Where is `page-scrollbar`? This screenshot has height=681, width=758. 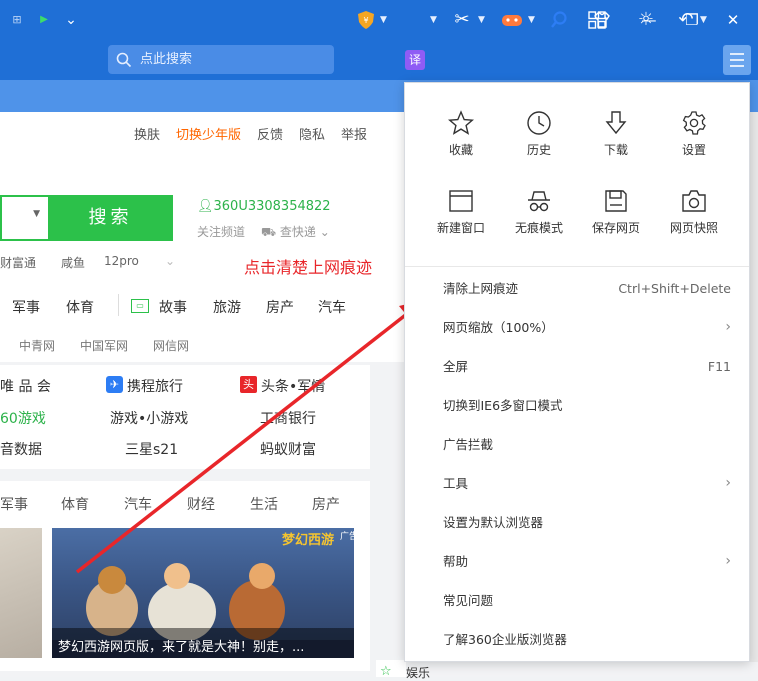
page-scrollbar is located at coordinates (754, 387).